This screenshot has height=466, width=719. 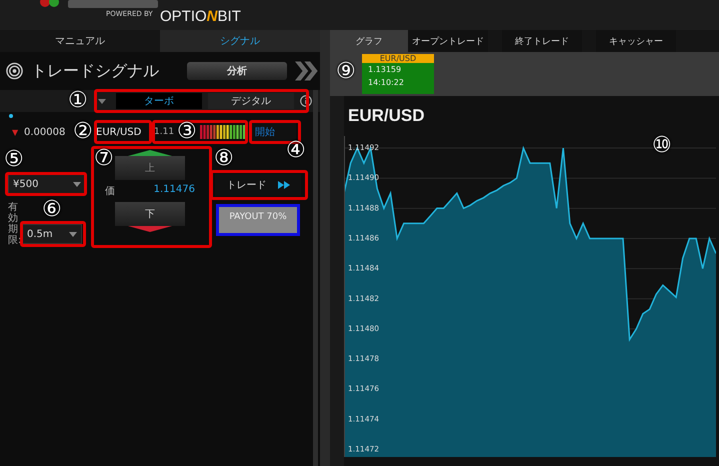 What do you see at coordinates (187, 132) in the screenshot?
I see `annotation-number: ③` at bounding box center [187, 132].